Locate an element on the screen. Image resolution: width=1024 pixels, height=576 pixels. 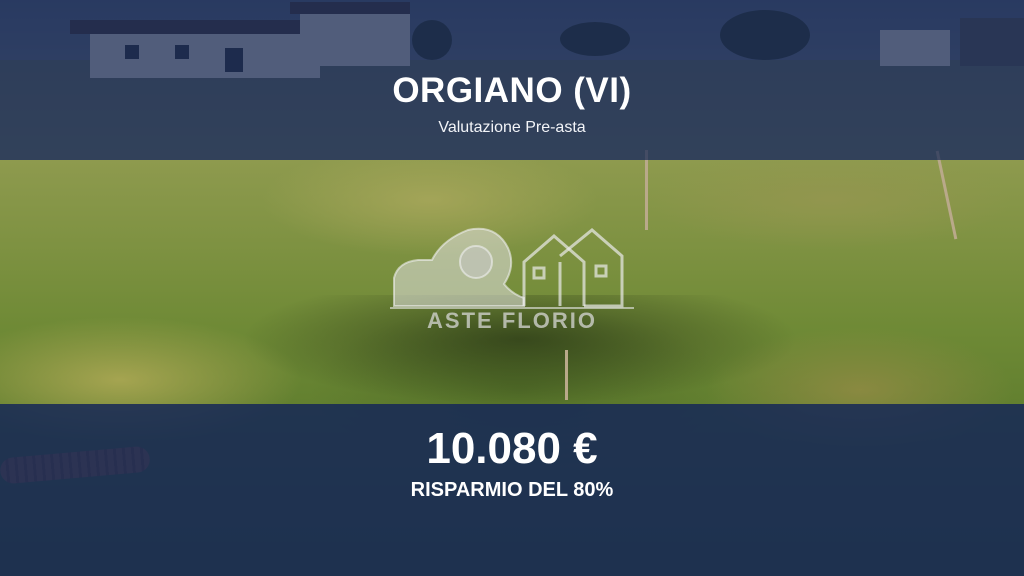
watermark-logo: ASTE FLORIO is located at coordinates (512, 282).